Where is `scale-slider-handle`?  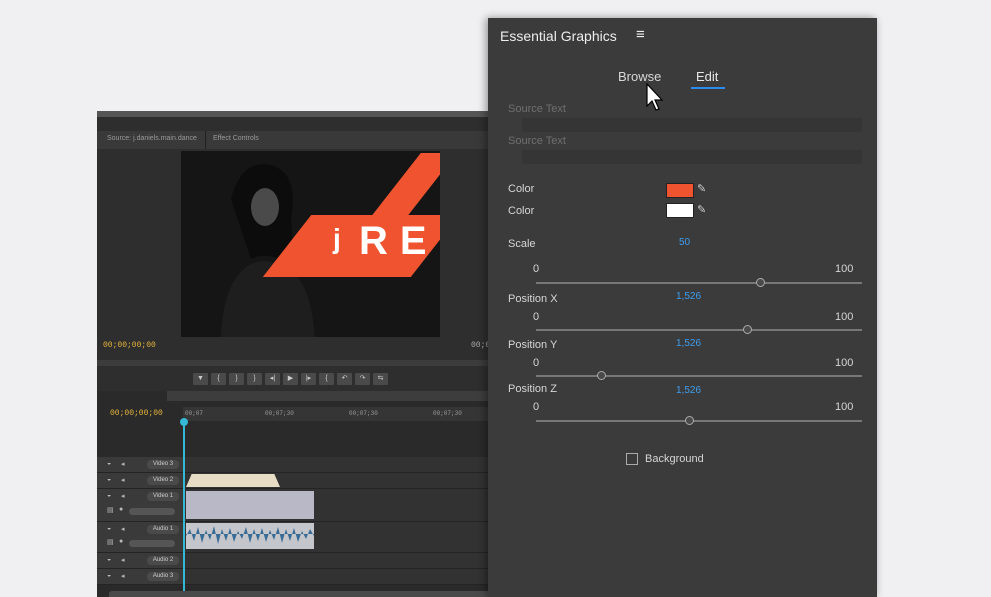
scale-slider-handle is located at coordinates (761, 282).